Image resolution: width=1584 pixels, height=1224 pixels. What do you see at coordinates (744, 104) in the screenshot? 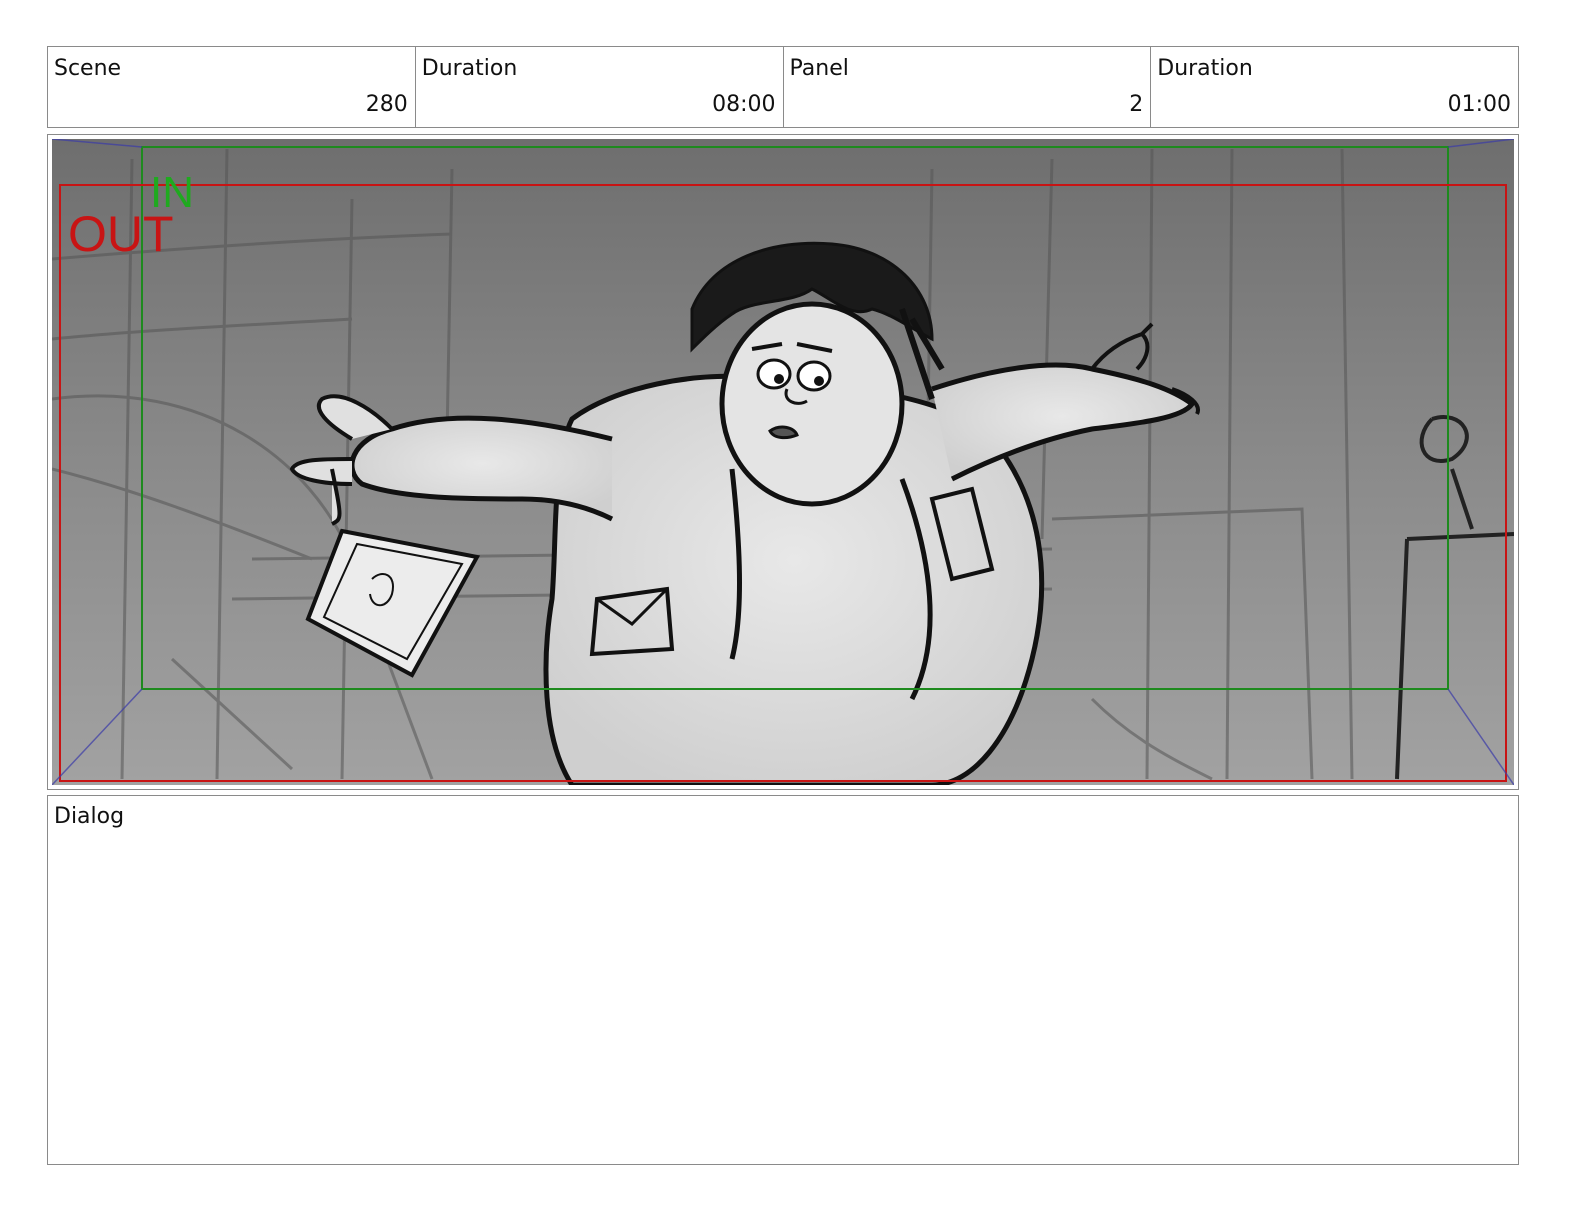
I see `scene-duration-value: 08:00` at bounding box center [744, 104].